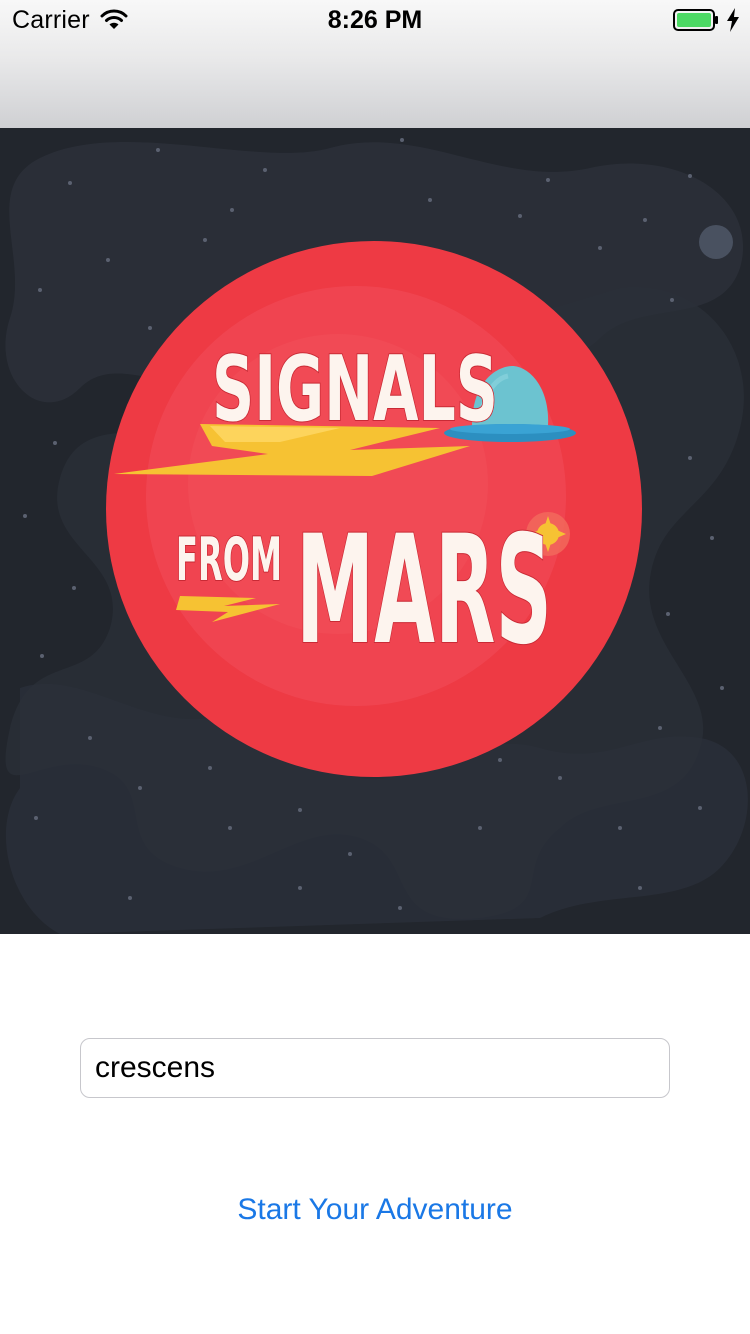  I want to click on status-bar: Carrier 8:26 PM, so click(375, 20).